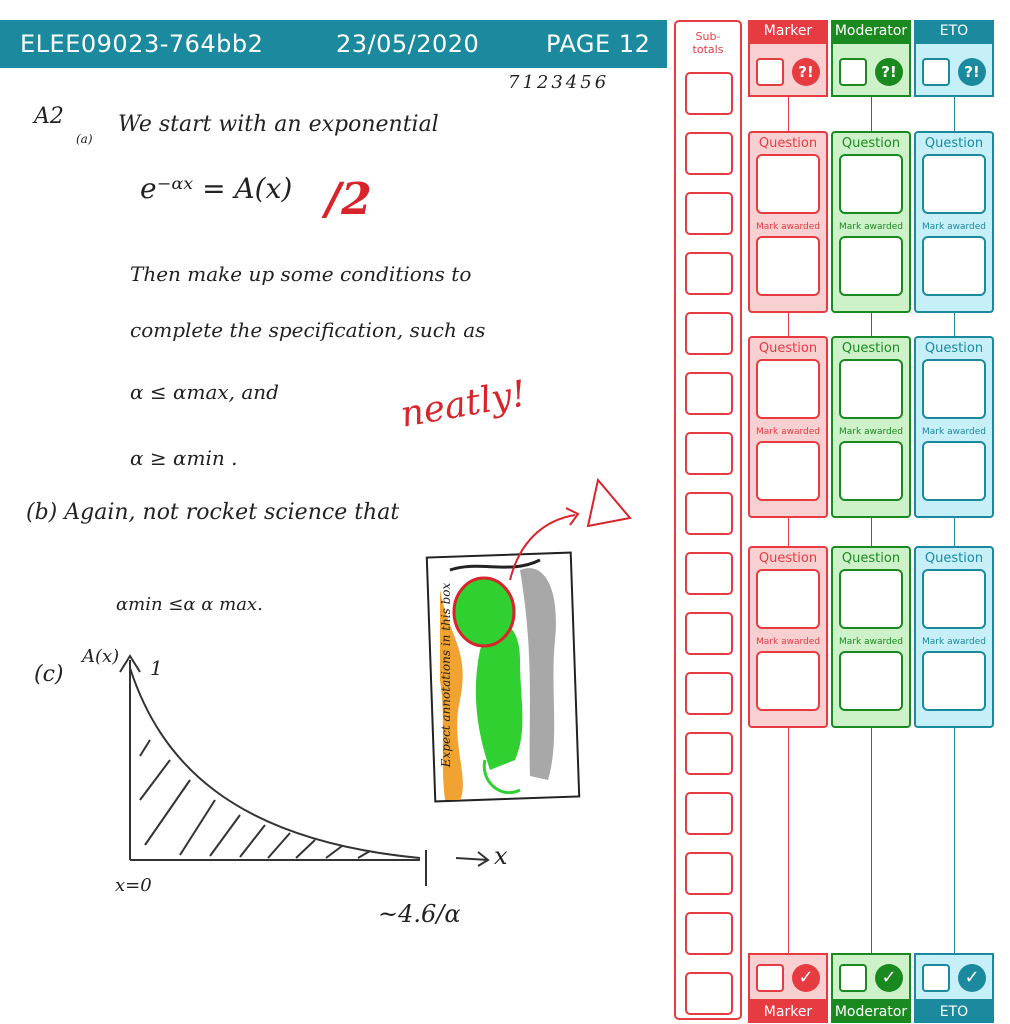 This screenshot has width=1010, height=1024. I want to click on eto-flag-panel: ?!, so click(954, 69).